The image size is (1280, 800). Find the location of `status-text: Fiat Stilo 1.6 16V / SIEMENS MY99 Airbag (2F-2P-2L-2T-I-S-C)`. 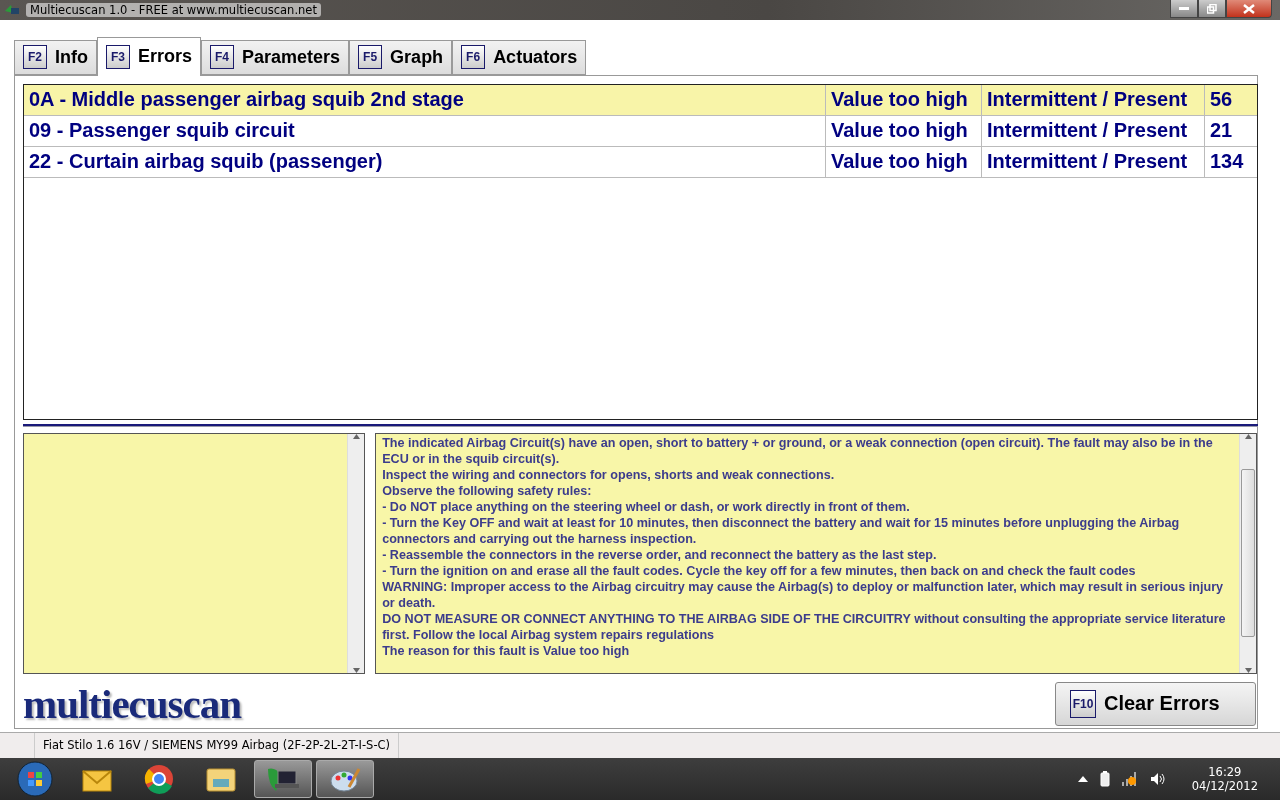

status-text: Fiat Stilo 1.6 16V / SIEMENS MY99 Airbag (2F-2P-2L-2T-I-S-C) is located at coordinates (217, 745).